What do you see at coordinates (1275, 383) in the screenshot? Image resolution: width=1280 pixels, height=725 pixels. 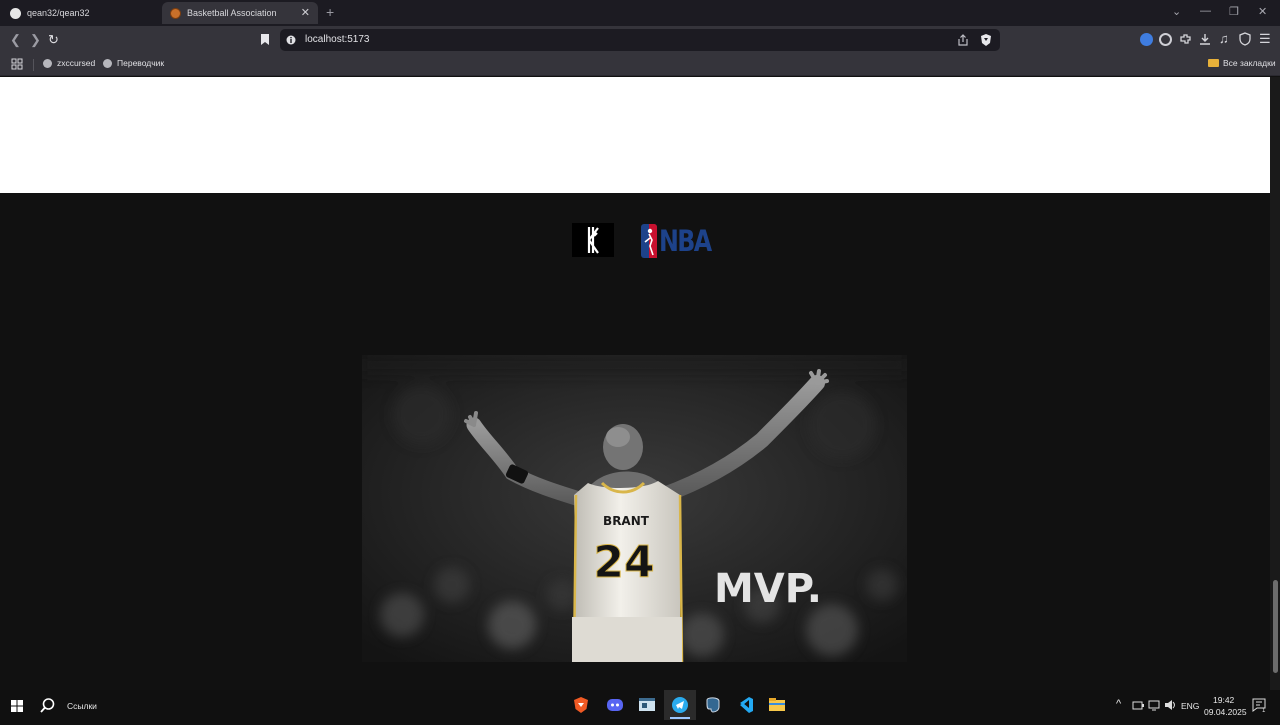 I see `page-scrollbar` at bounding box center [1275, 383].